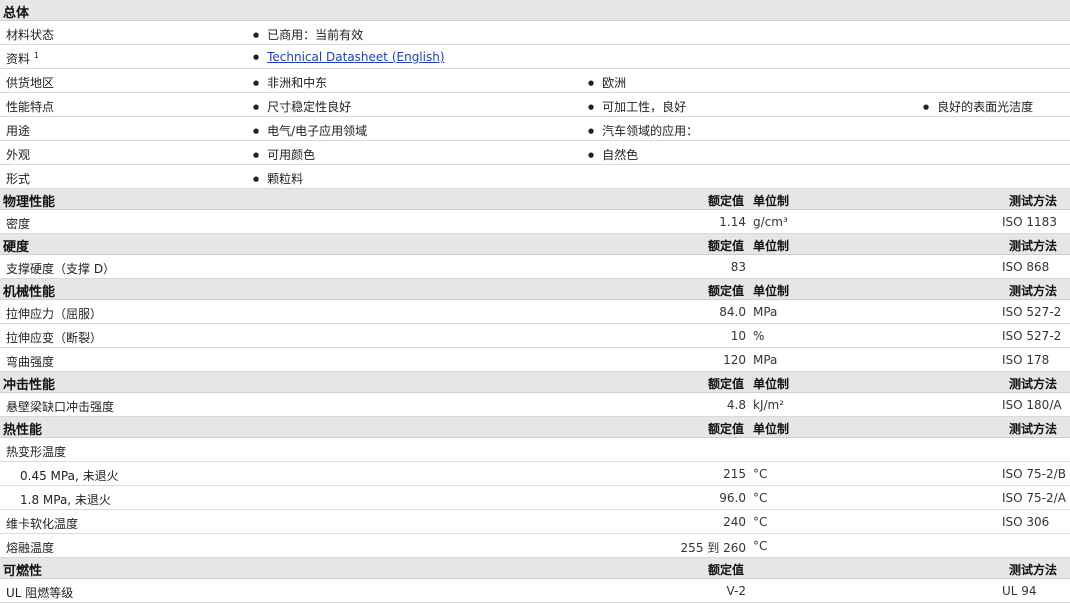 This screenshot has height=603, width=1070. What do you see at coordinates (23, 571) in the screenshot?
I see `section-title: 可燃性` at bounding box center [23, 571].